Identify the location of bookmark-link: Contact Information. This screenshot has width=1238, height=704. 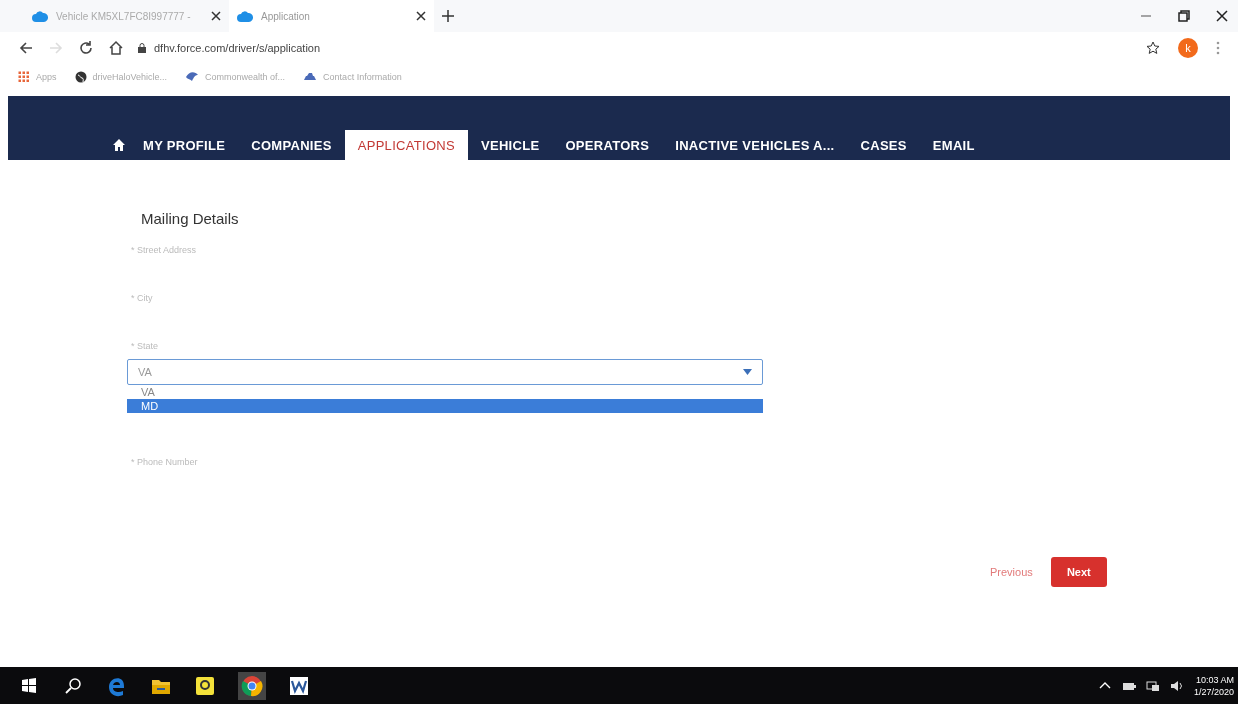
(362, 77).